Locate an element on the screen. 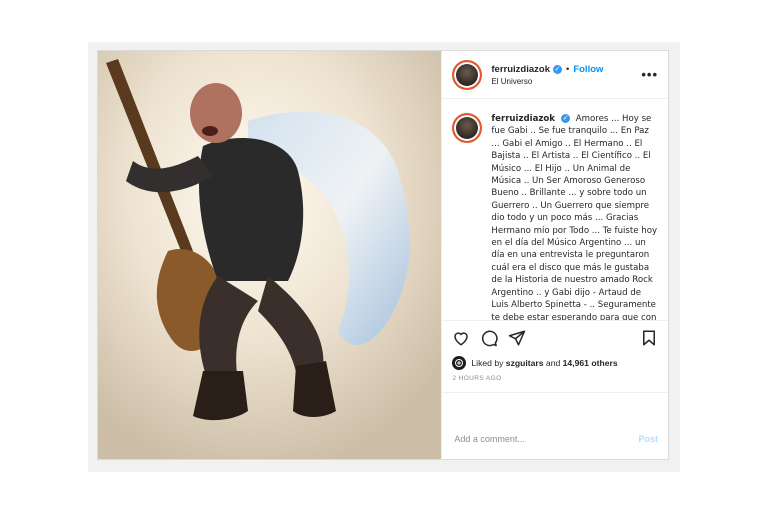 The image size is (768, 512). follow-button: Follow is located at coordinates (588, 69).